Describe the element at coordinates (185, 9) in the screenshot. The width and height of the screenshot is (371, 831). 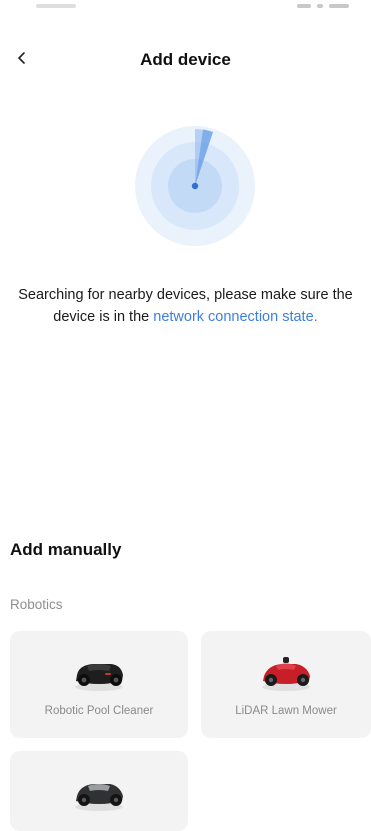
I see `status-bar` at that location.